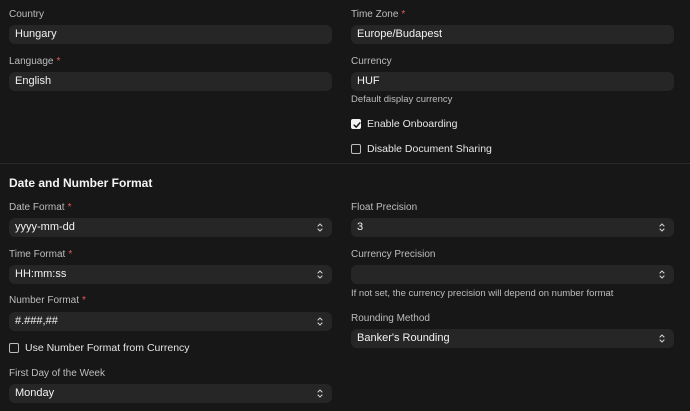  Describe the element at coordinates (512, 338) in the screenshot. I see `rounding-method-select: Banker's Rounding` at that location.